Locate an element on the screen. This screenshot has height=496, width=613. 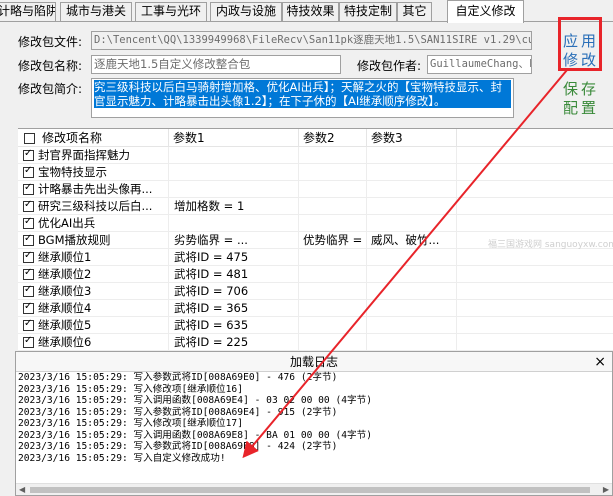
tab-city-port: 城市与港关 is located at coordinates (96, 11).